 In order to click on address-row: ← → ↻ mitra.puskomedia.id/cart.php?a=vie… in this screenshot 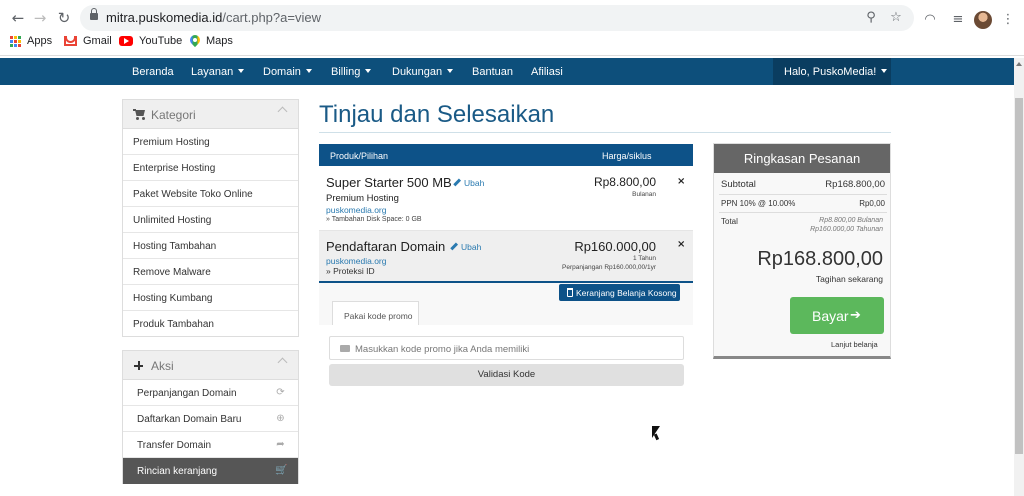, I will do `click(512, 18)`.